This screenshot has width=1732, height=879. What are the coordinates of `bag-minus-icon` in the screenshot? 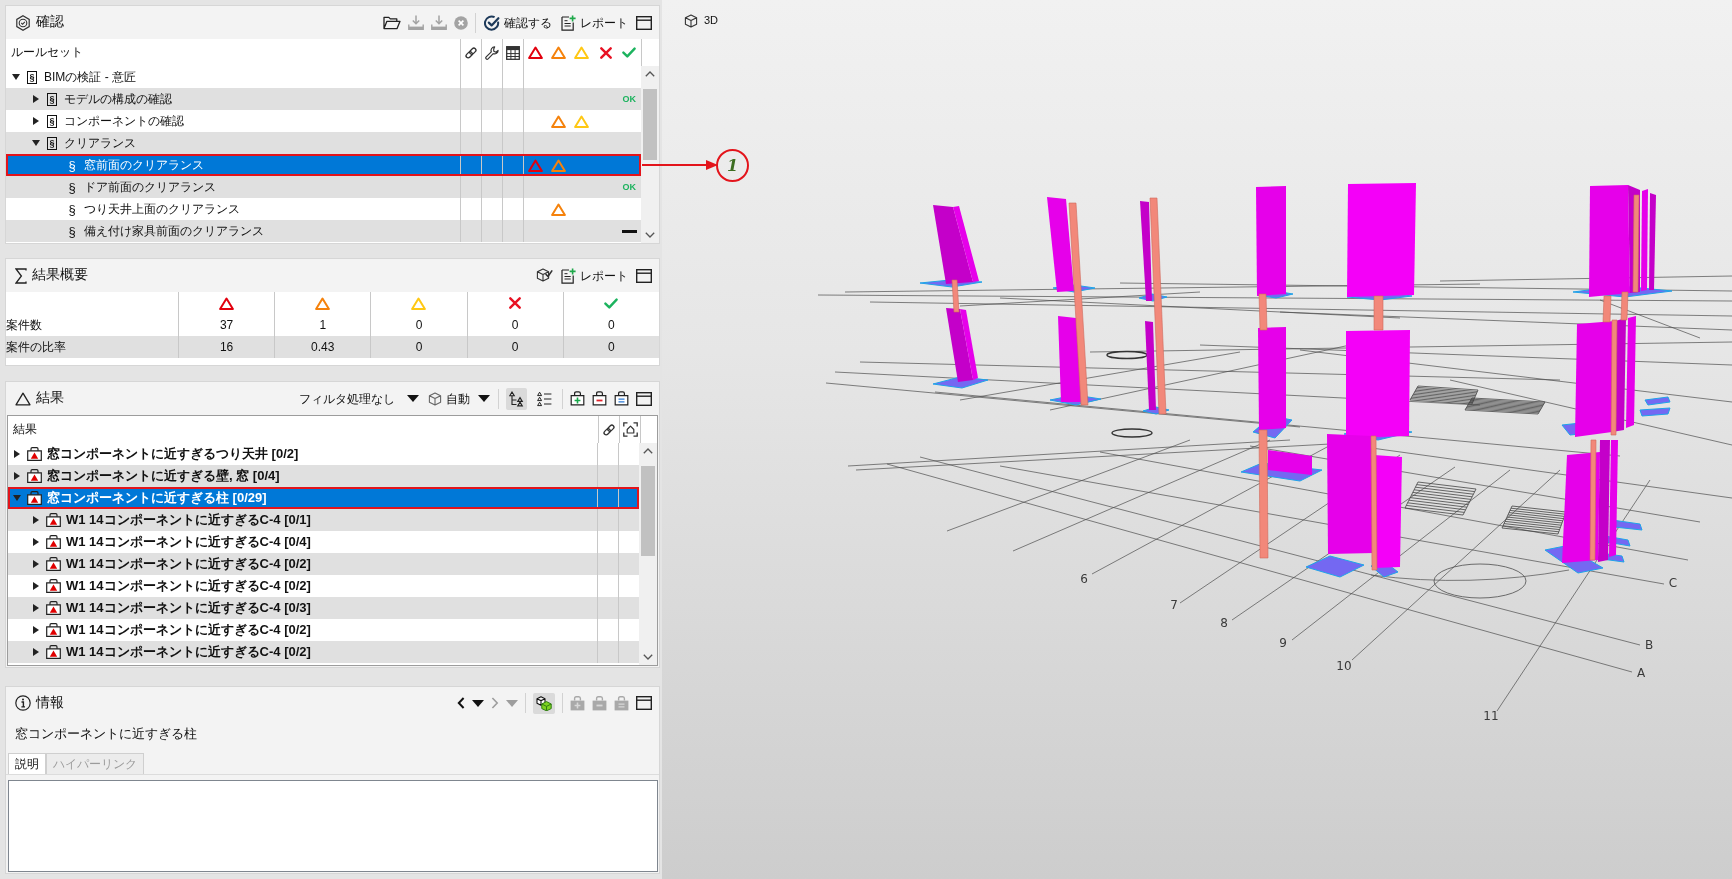 It's located at (599, 398).